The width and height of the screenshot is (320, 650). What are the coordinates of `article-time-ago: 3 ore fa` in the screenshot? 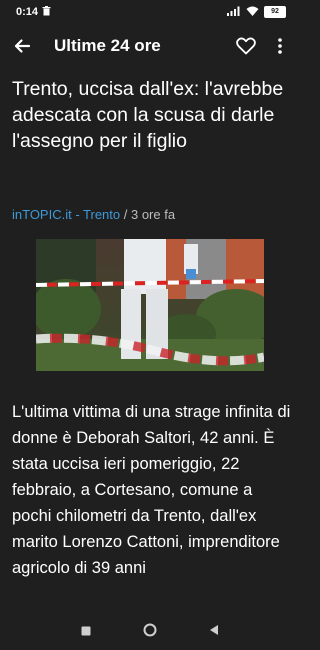 It's located at (153, 214).